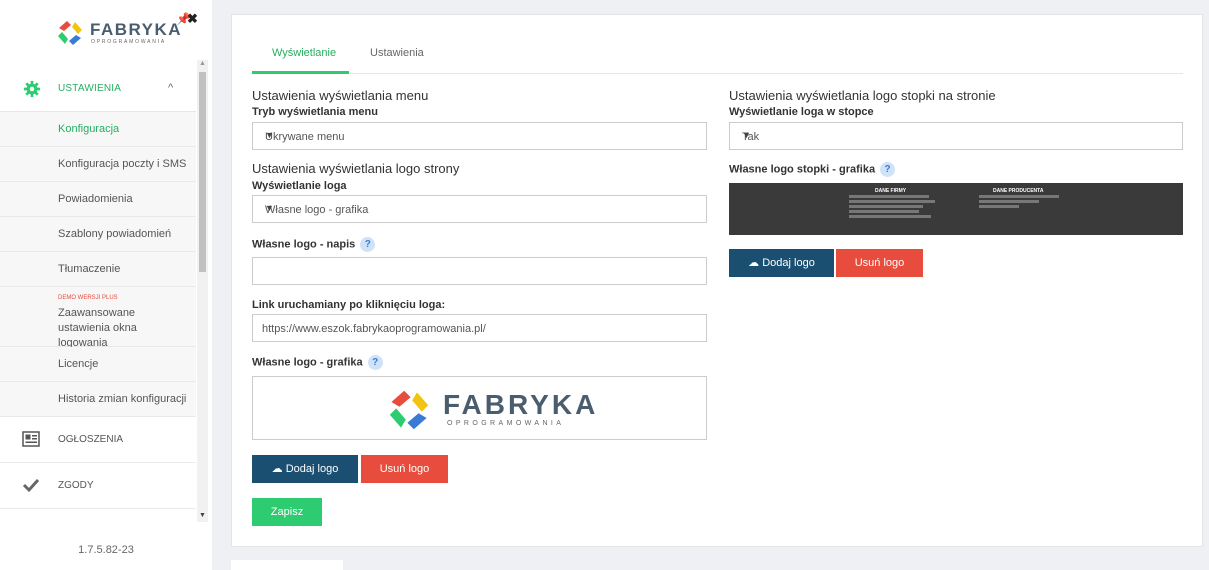 Image resolution: width=1209 pixels, height=570 pixels. What do you see at coordinates (122, 399) in the screenshot?
I see `sidebar-item-label: Historia zmian konfiguracji` at bounding box center [122, 399].